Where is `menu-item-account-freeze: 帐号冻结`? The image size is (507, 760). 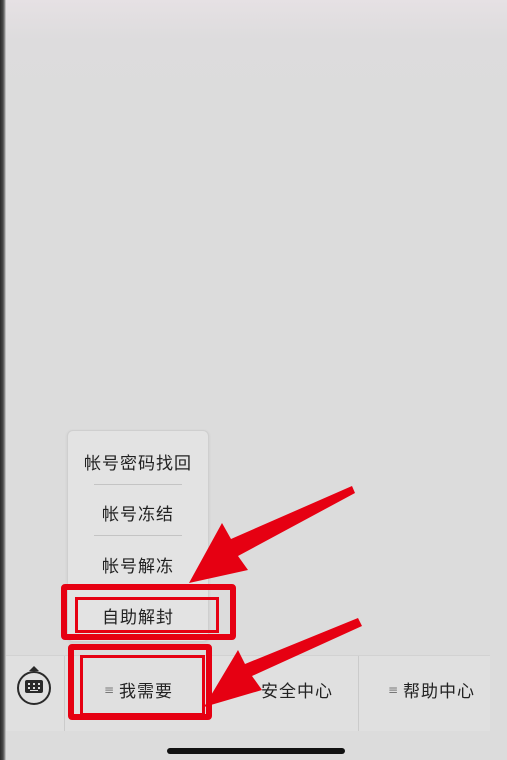 menu-item-account-freeze: 帐号冻结 is located at coordinates (138, 512).